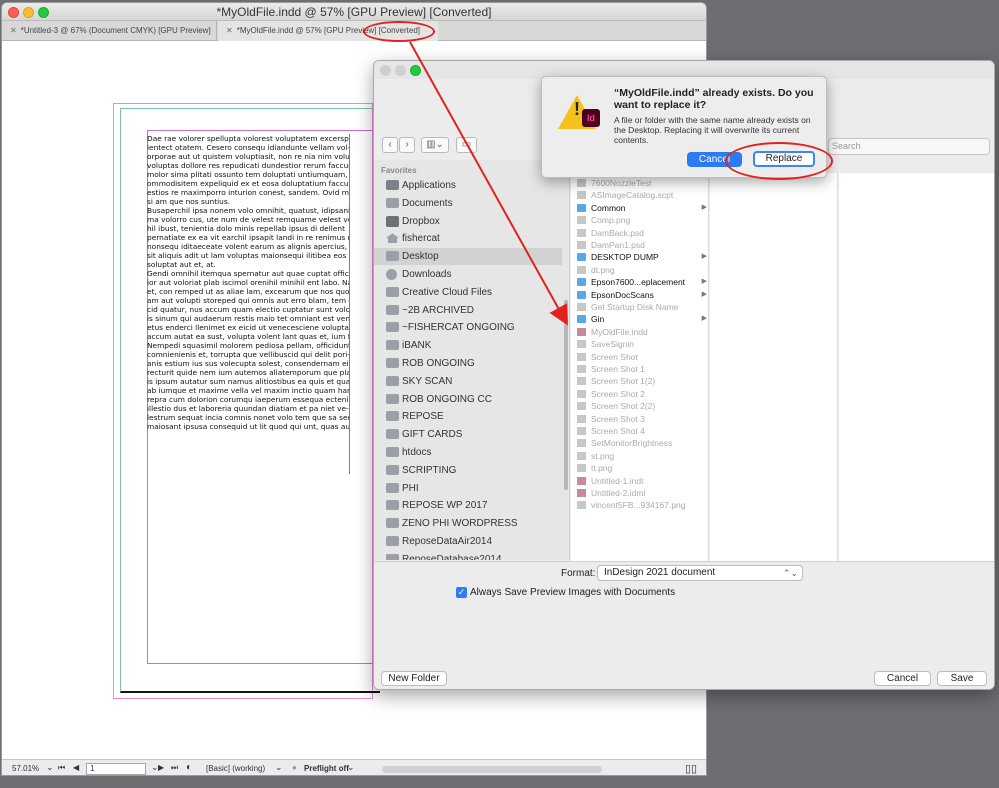 The image size is (999, 788). What do you see at coordinates (639, 233) in the screenshot?
I see `file-item: DamBack.psd` at bounding box center [639, 233].